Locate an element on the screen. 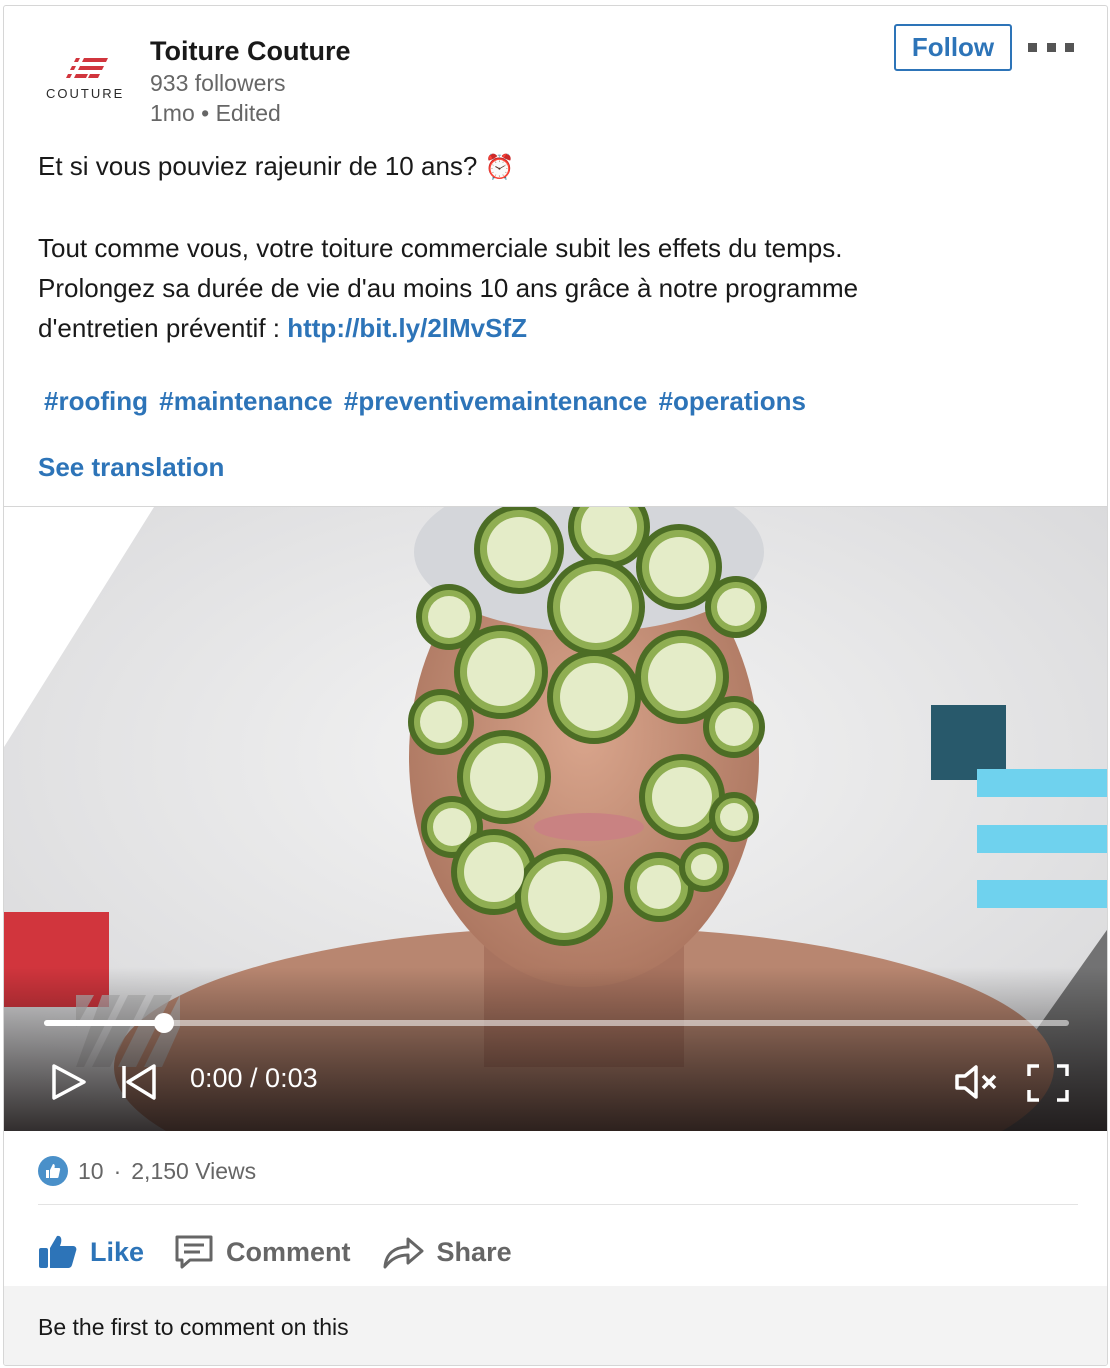  comment-prompt-text: Be the first to comment on this is located at coordinates (193, 1327).